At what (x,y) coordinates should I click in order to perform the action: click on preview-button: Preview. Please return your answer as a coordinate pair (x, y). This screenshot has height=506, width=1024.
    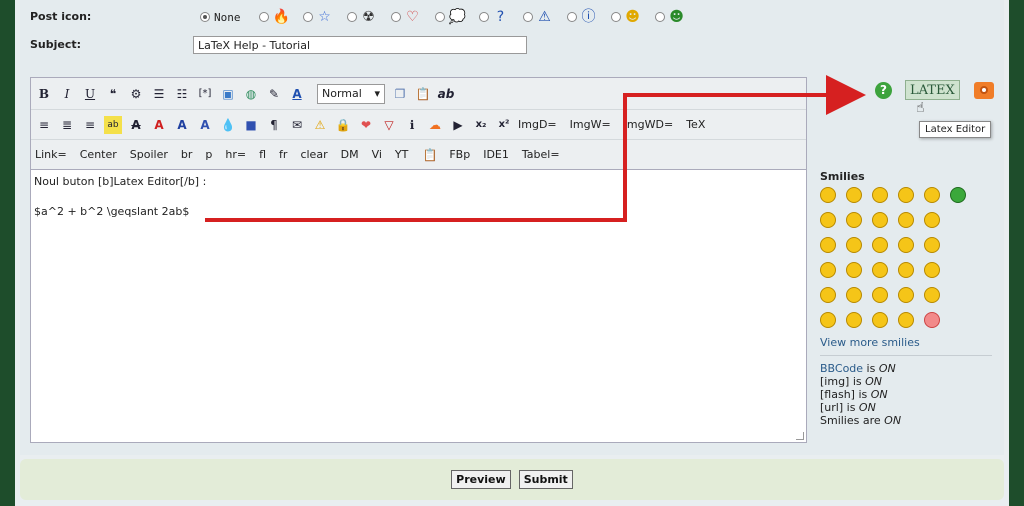
    Looking at the image, I should click on (481, 479).